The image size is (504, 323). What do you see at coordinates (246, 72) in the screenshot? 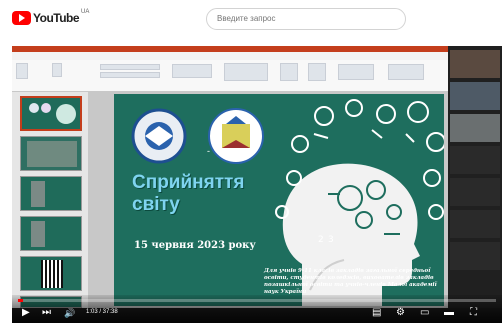
I see `shapes-gallery-icon` at bounding box center [246, 72].